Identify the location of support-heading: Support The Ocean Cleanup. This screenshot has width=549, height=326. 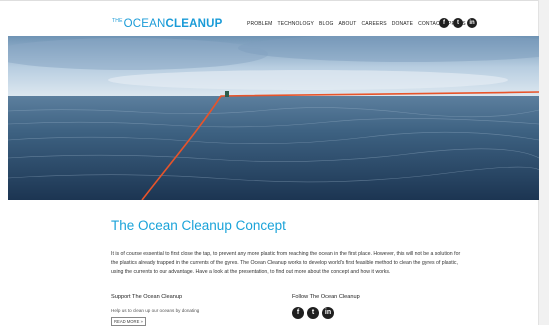
(147, 297).